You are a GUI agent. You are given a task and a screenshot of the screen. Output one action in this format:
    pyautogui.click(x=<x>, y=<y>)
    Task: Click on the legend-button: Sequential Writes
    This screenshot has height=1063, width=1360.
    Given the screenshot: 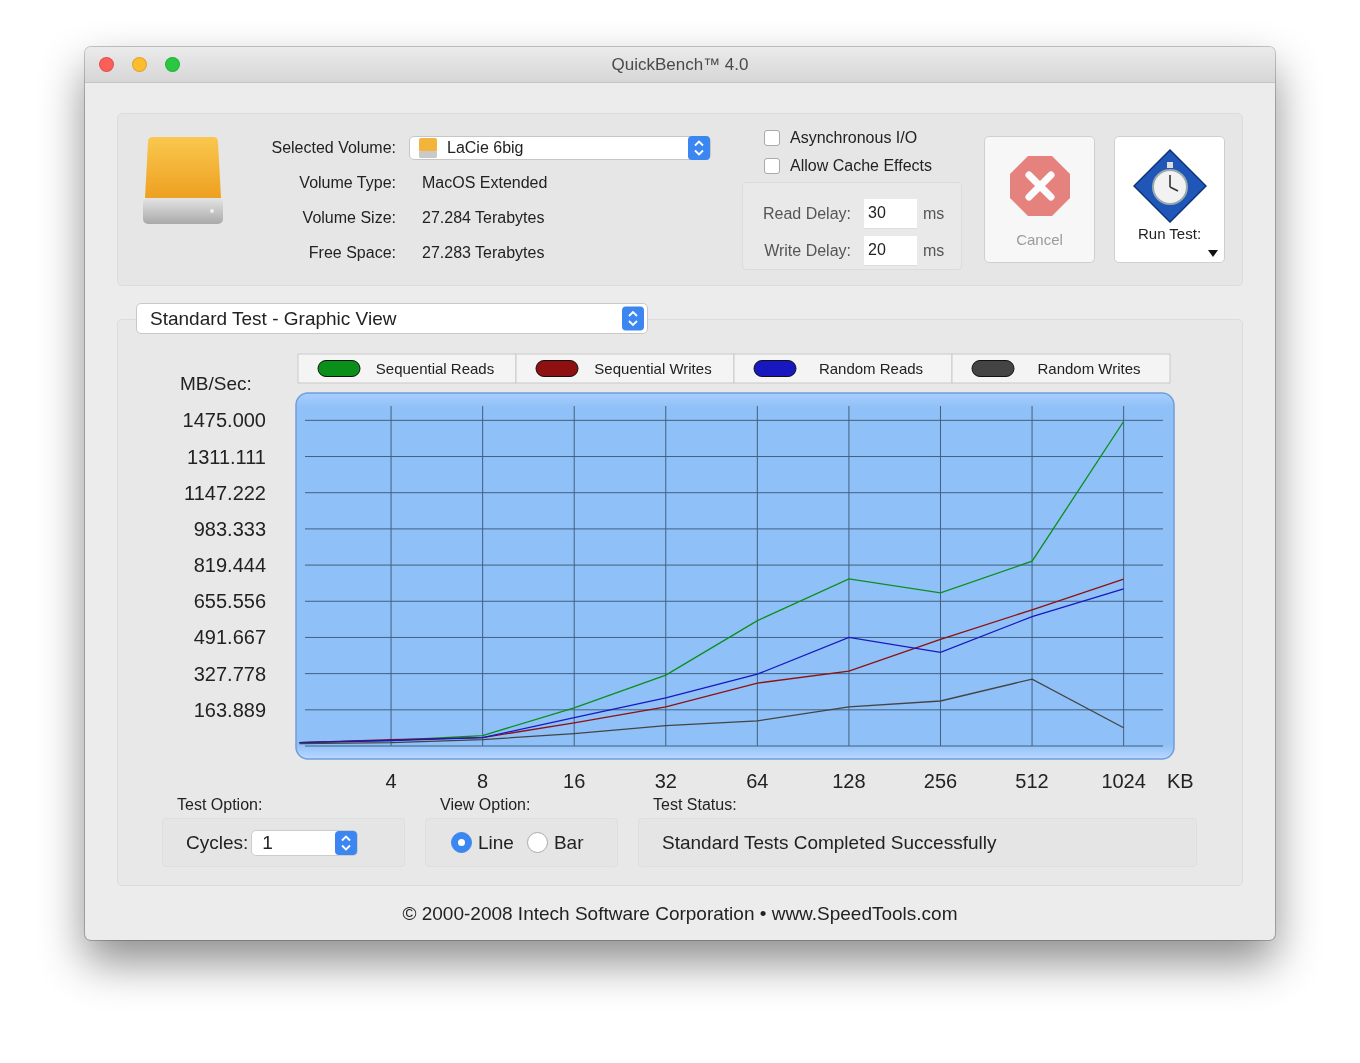 What is the action you would take?
    pyautogui.click(x=625, y=368)
    